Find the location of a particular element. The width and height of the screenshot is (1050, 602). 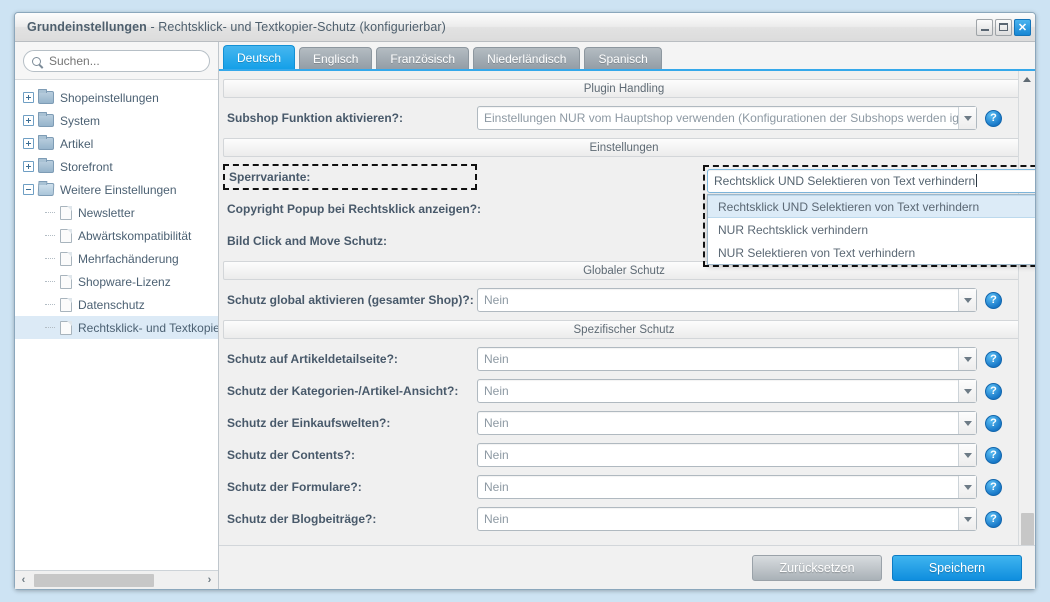

tree-item-label: Newsletter is located at coordinates (106, 212).